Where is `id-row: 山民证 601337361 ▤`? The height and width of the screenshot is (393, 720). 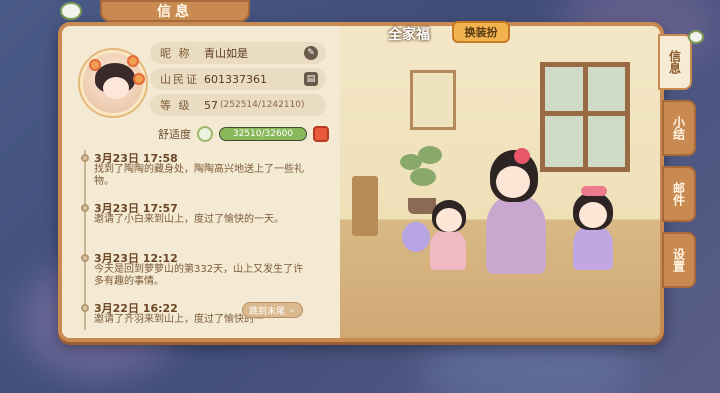 id-row: 山民证 601337361 ▤ is located at coordinates (238, 79).